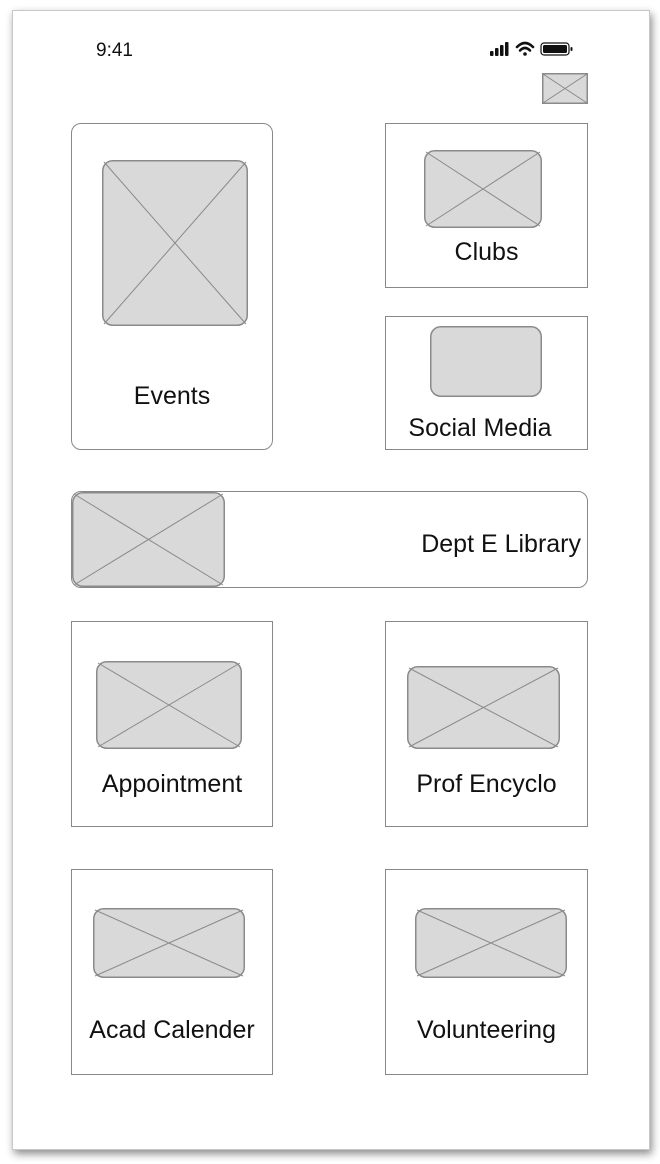 The width and height of the screenshot is (660, 1164). What do you see at coordinates (486, 784) in the screenshot?
I see `prof-encyclo-label: Prof Encyclo` at bounding box center [486, 784].